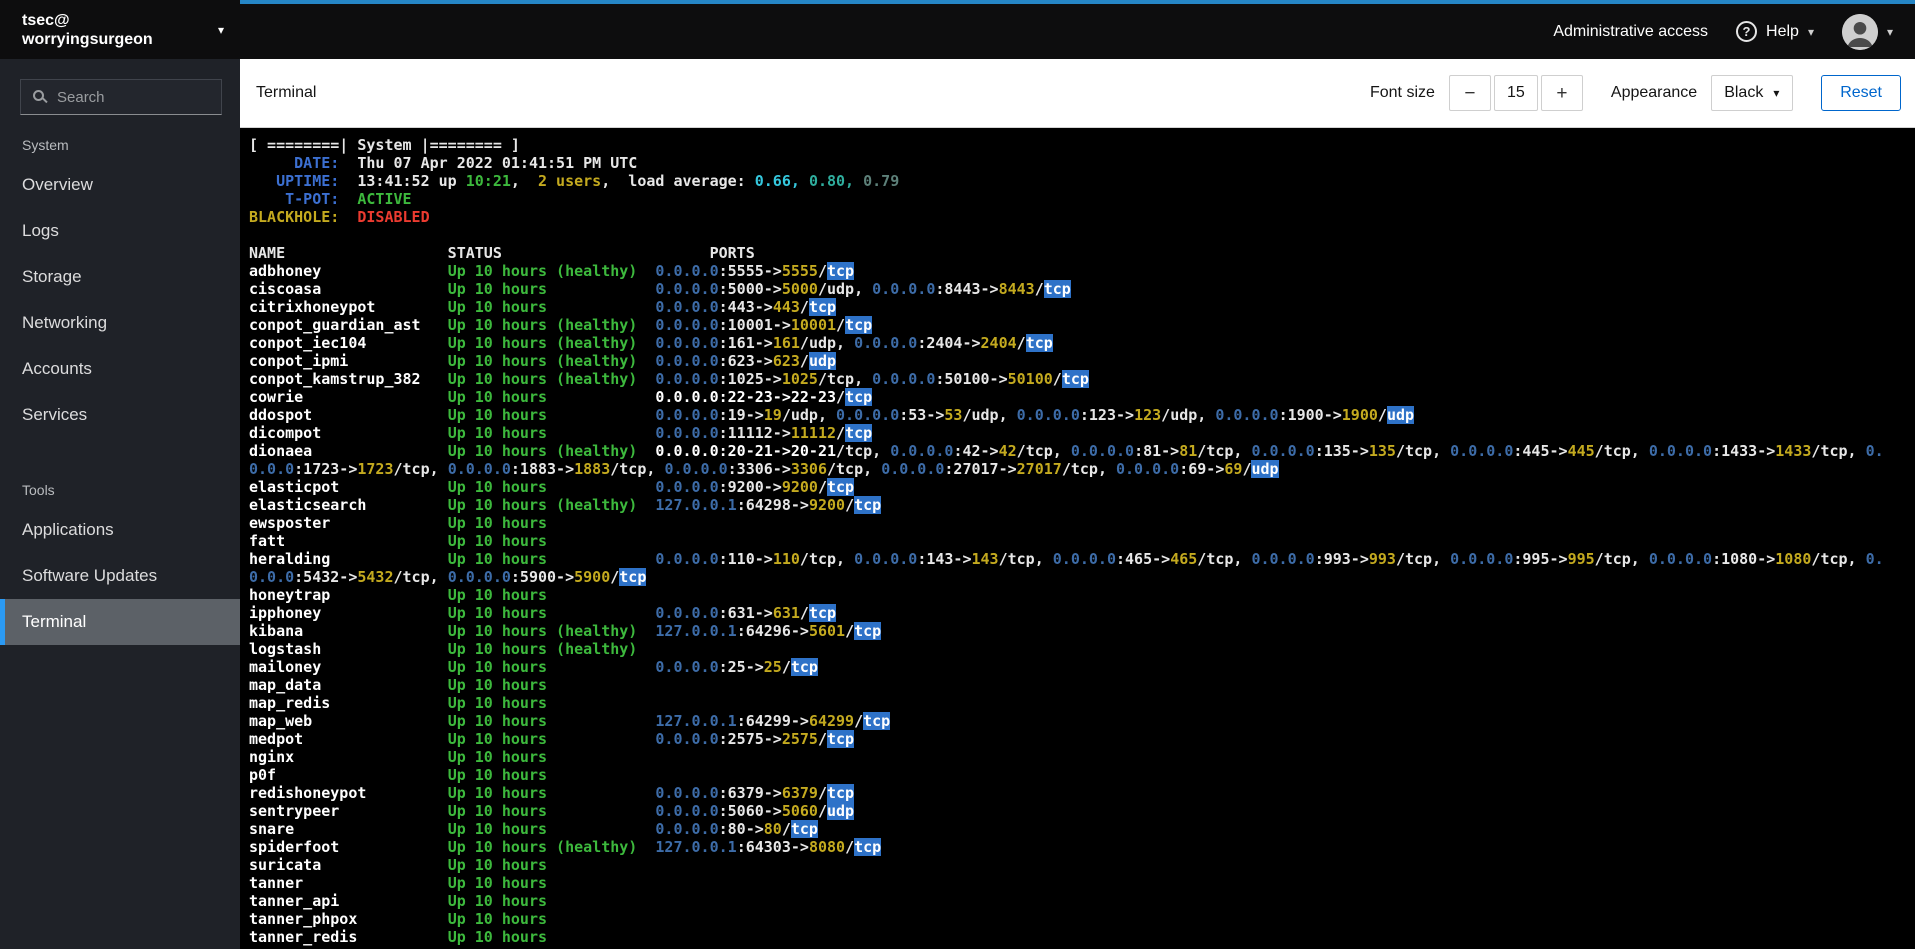 The image size is (1915, 949). I want to click on appearance-label: Appearance, so click(1654, 92).